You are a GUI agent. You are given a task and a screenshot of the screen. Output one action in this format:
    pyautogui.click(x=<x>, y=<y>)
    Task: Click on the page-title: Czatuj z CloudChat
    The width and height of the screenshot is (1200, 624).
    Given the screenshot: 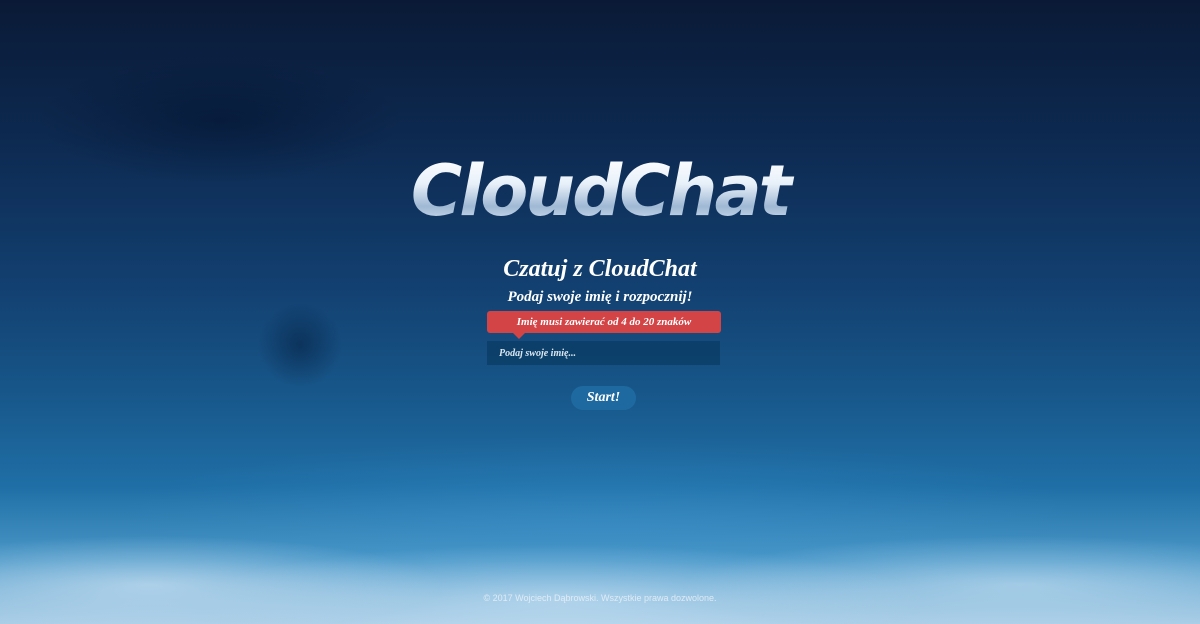 What is the action you would take?
    pyautogui.click(x=600, y=269)
    